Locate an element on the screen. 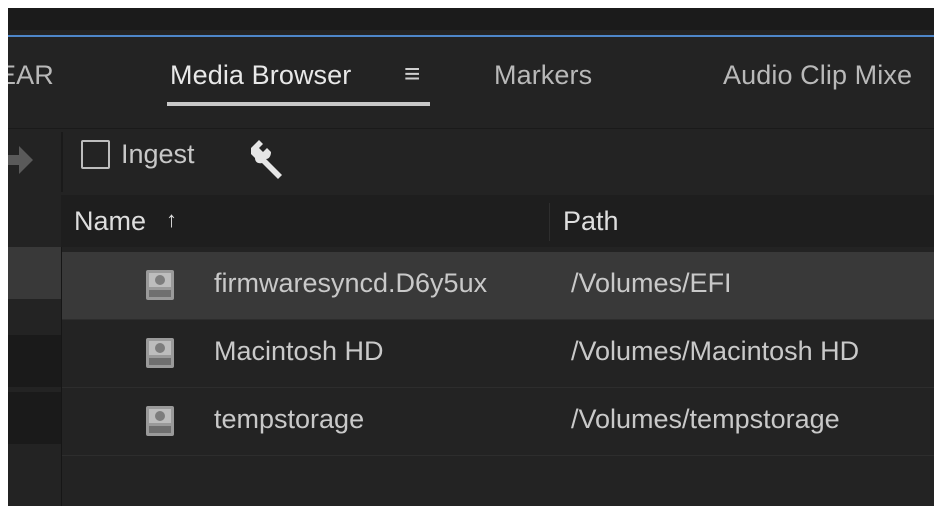 The width and height of the screenshot is (949, 506). column-header-path: Path is located at coordinates (591, 221).